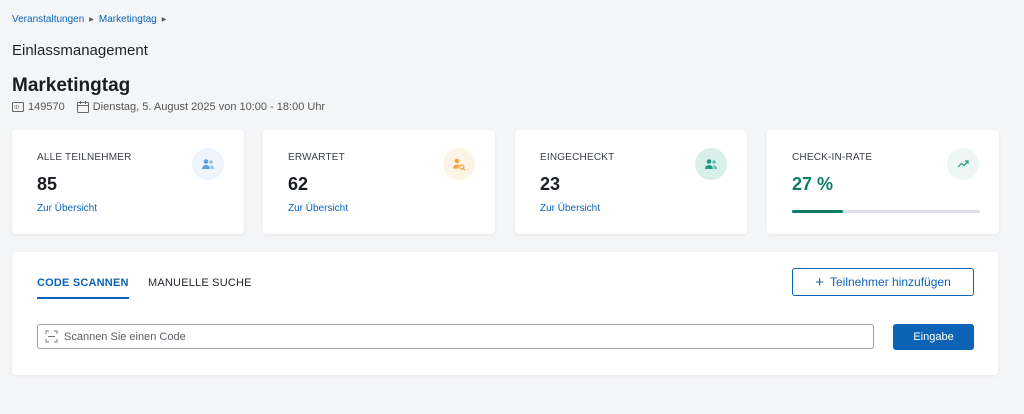 Image resolution: width=1024 pixels, height=414 pixels. What do you see at coordinates (379, 182) in the screenshot?
I see `stat-card-expected: ERWARTET 62 Zur Übersicht` at bounding box center [379, 182].